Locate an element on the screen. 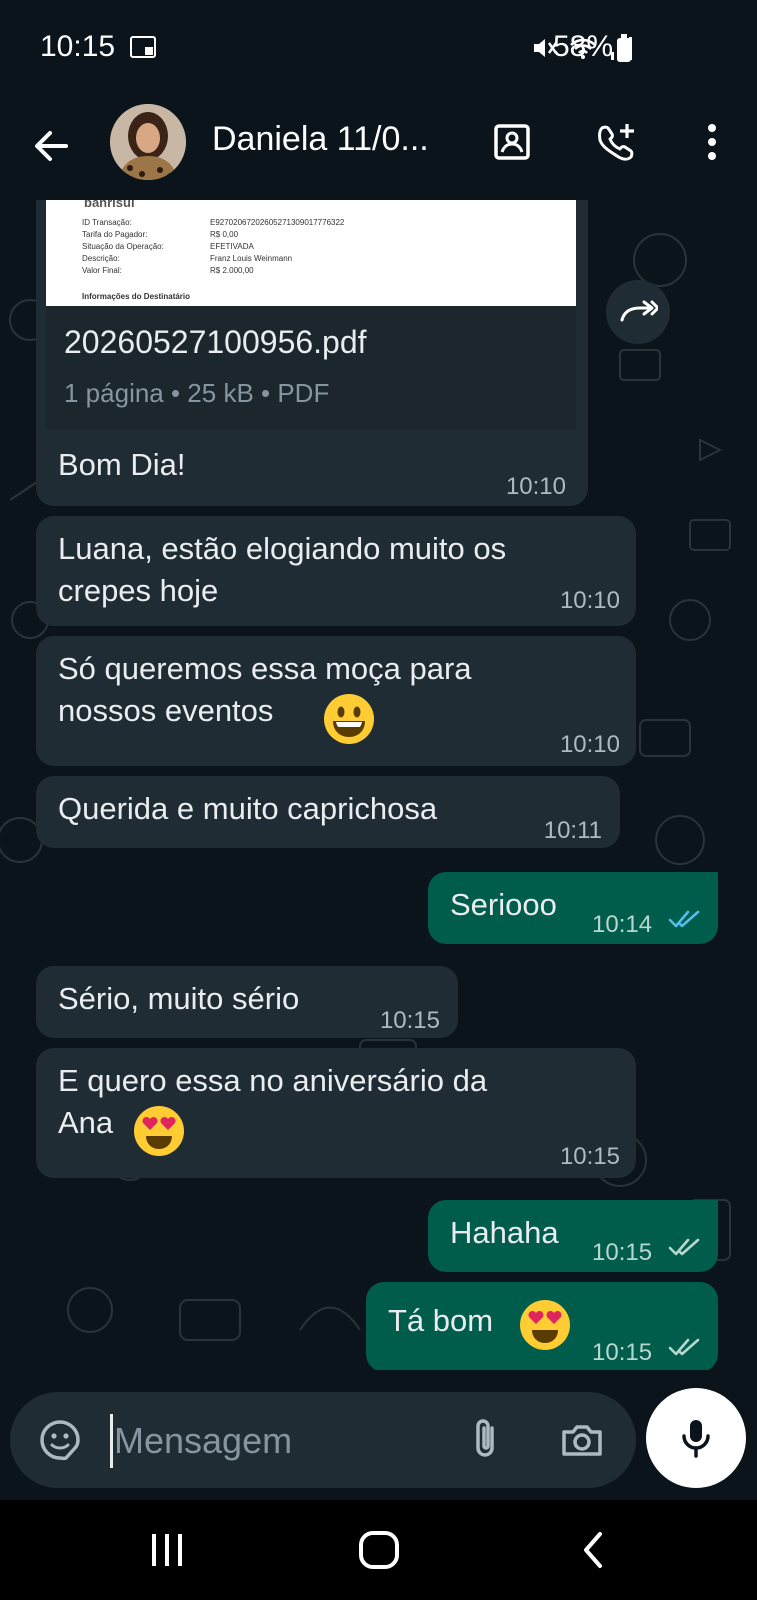 This screenshot has width=757, height=1600. more-options-button is located at coordinates (712, 142).